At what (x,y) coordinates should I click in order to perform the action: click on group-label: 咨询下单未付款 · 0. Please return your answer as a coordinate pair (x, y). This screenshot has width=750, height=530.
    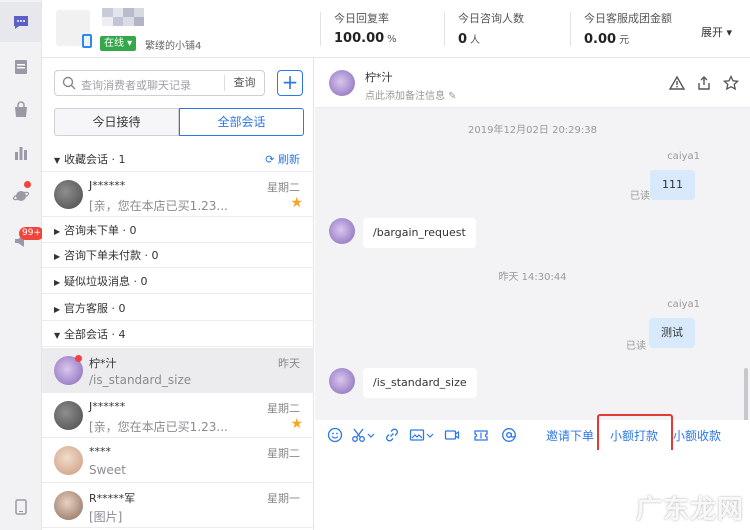
    Looking at the image, I should click on (111, 255).